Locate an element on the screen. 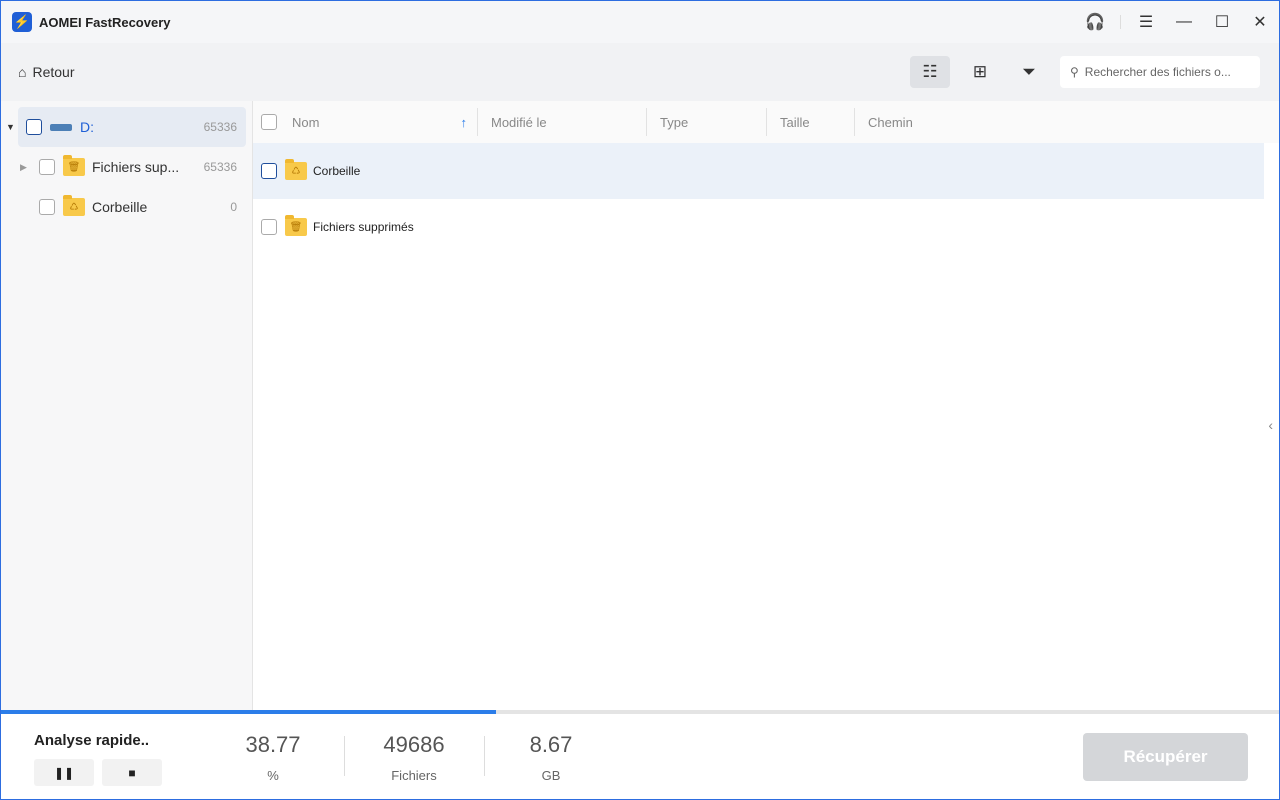  file-name: Fichiers supprimés is located at coordinates (363, 227).